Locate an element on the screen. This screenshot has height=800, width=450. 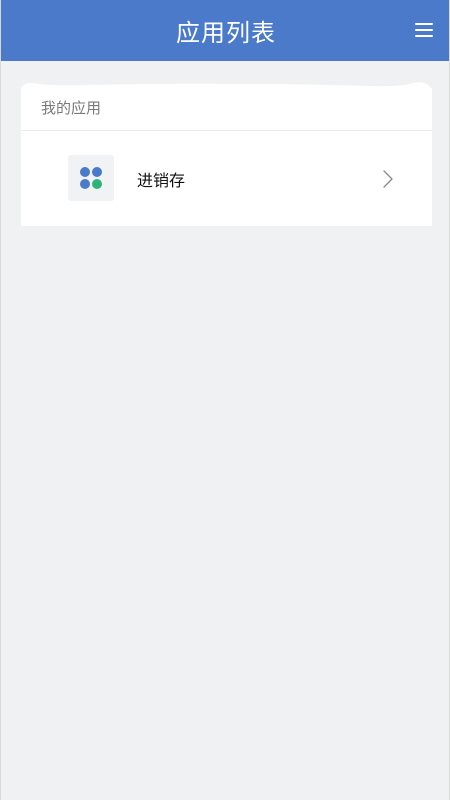
section-title: 我的应用 is located at coordinates (71, 108).